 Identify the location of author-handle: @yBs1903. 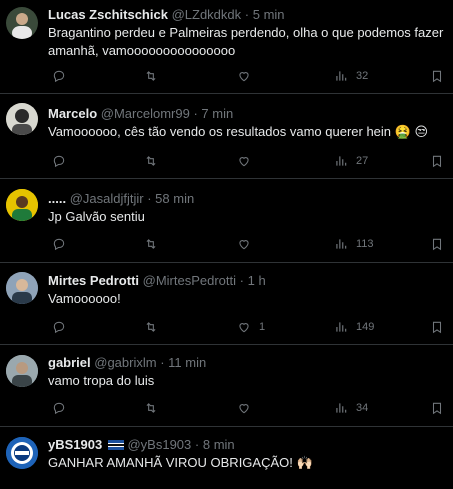
(159, 444).